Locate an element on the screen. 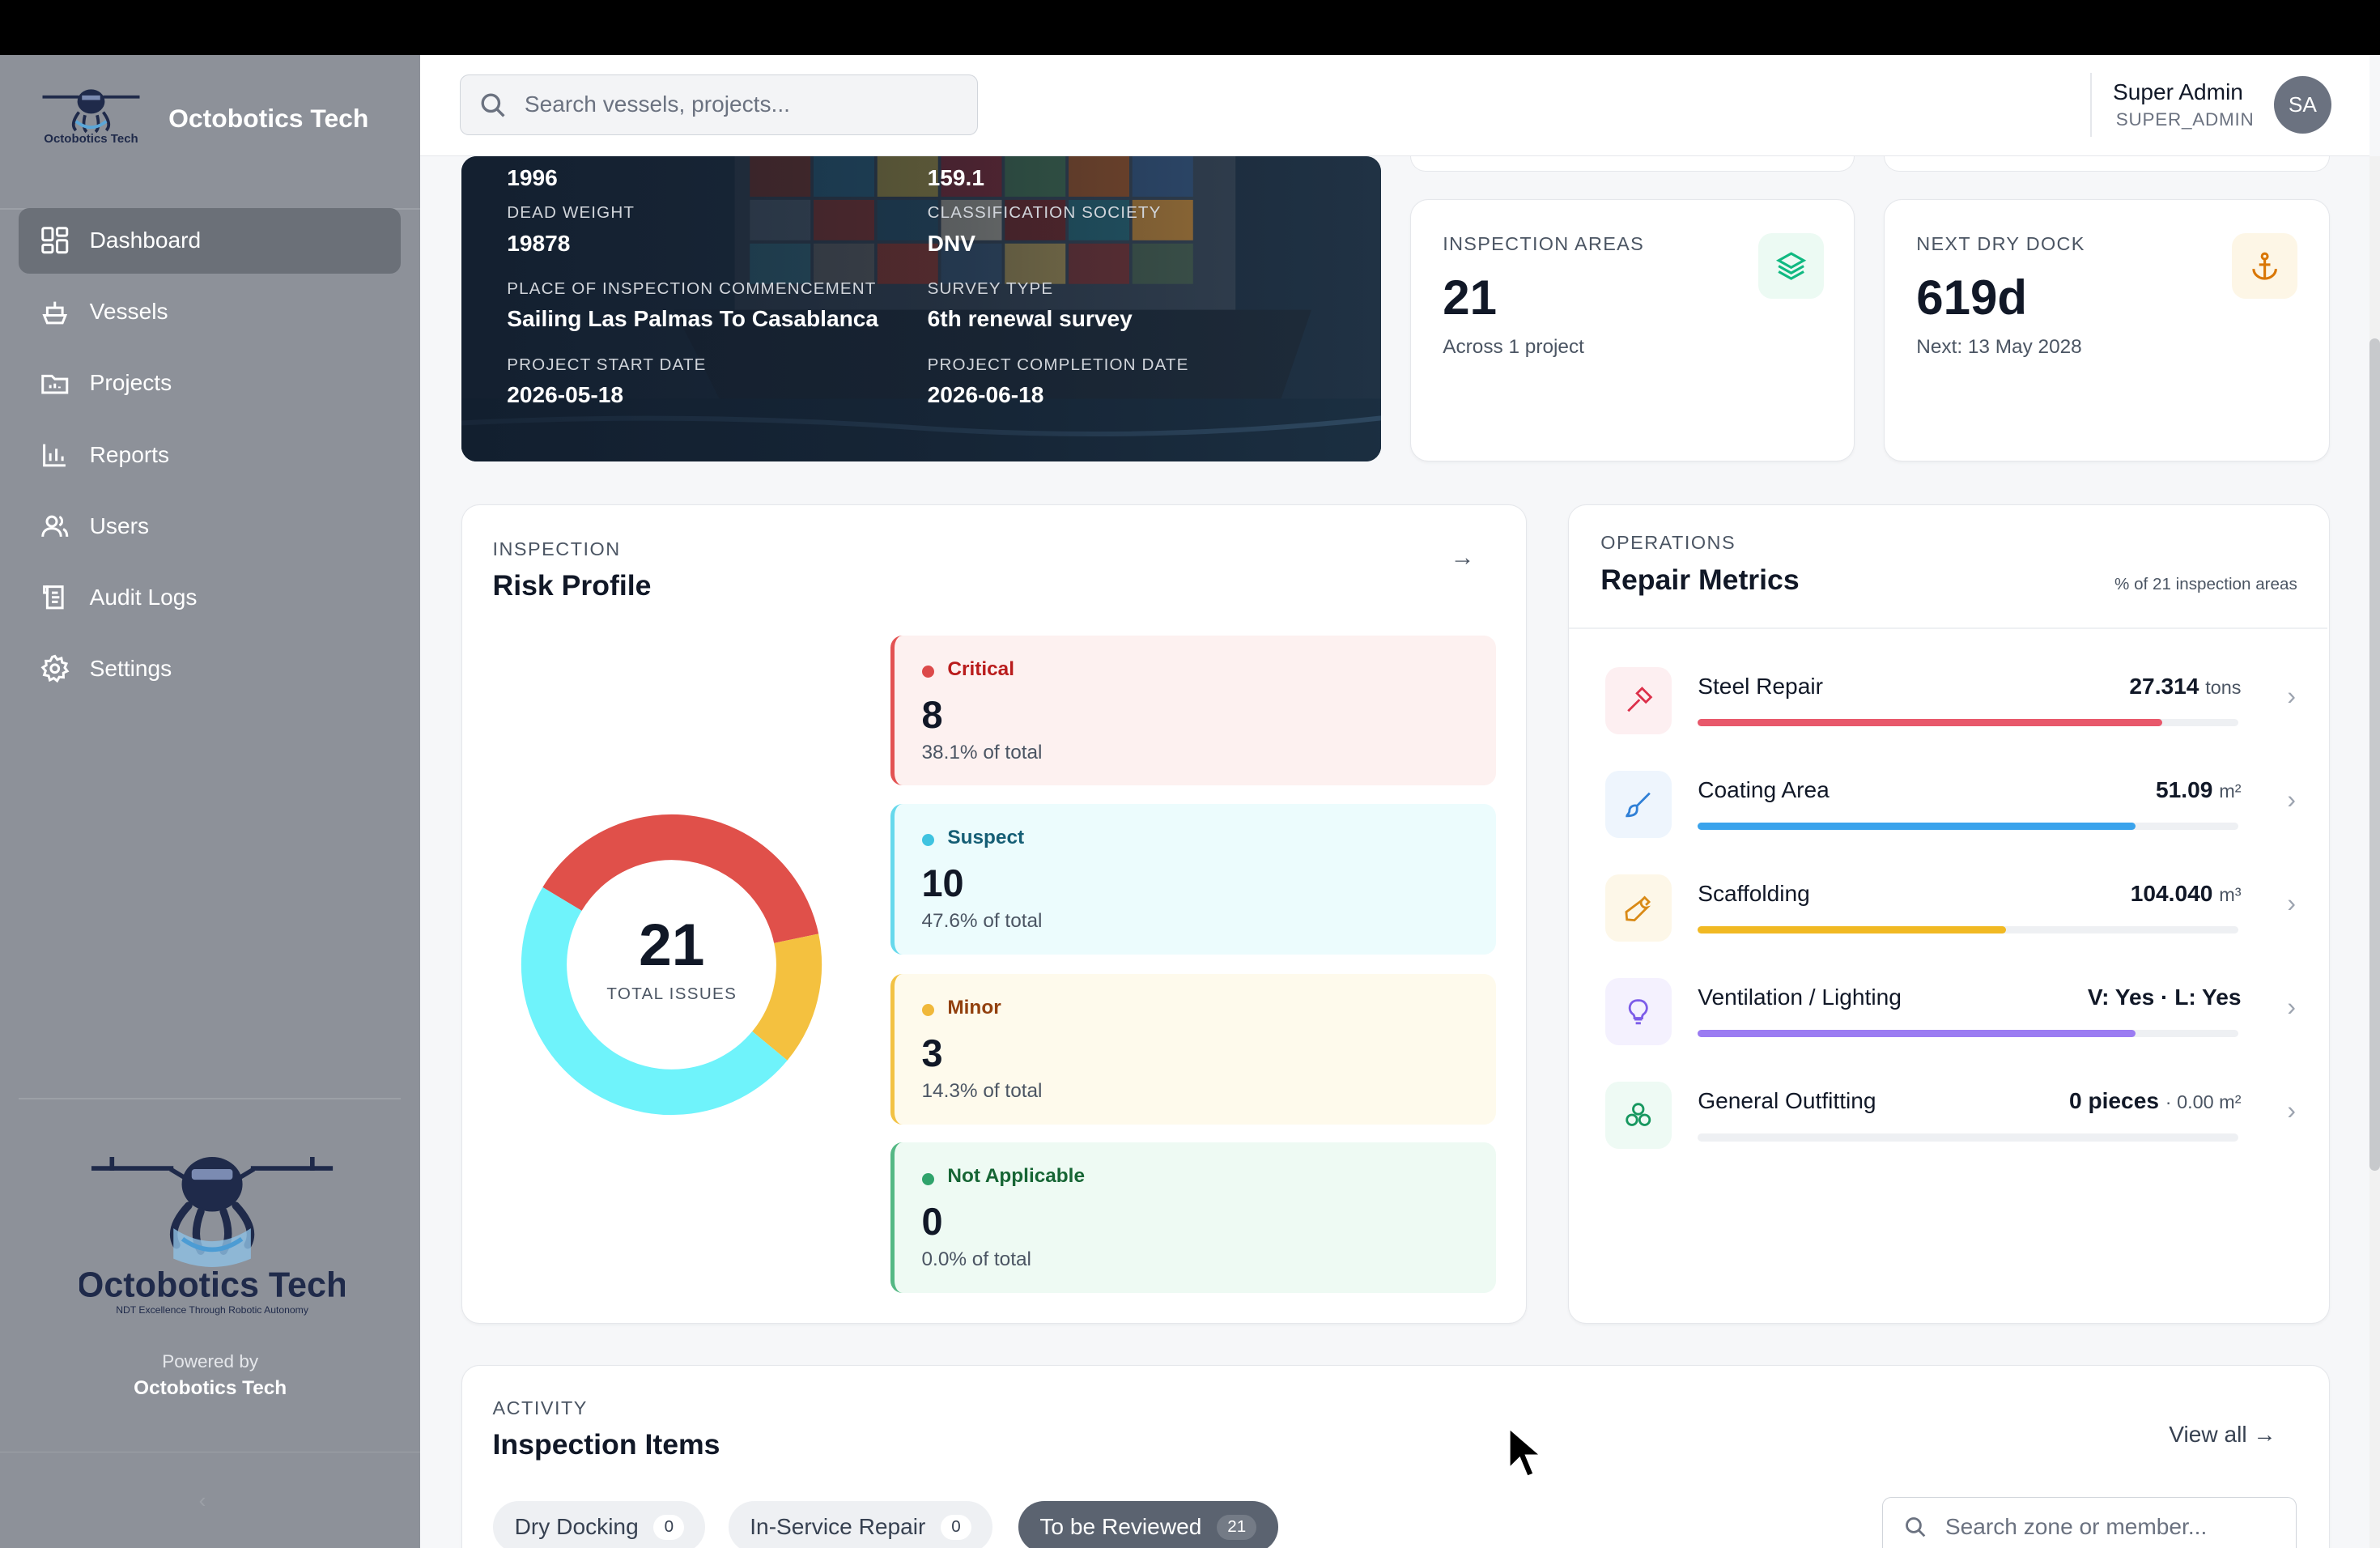 The height and width of the screenshot is (1548, 2380). arrow-right-icon: → is located at coordinates (1463, 558).